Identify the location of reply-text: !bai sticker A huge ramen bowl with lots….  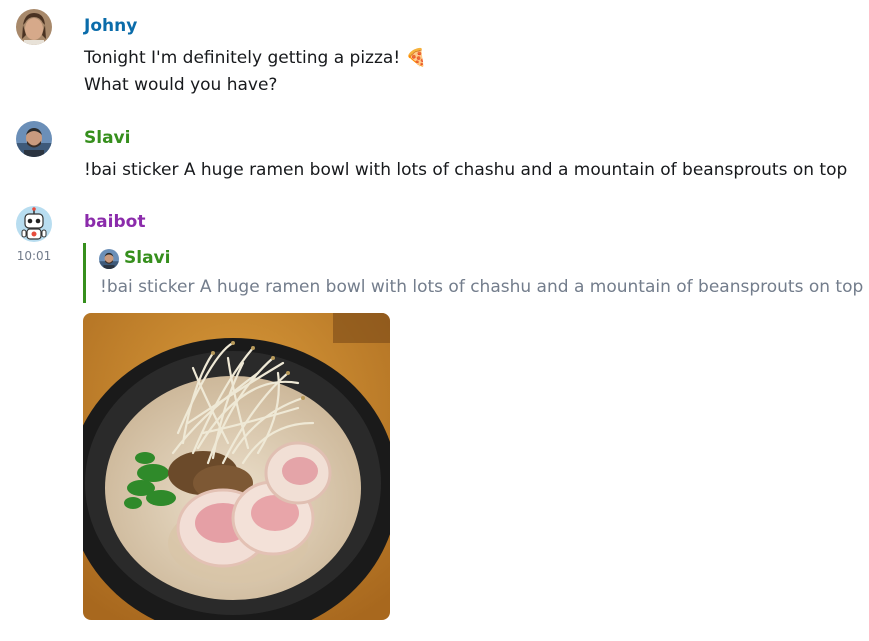
(482, 287).